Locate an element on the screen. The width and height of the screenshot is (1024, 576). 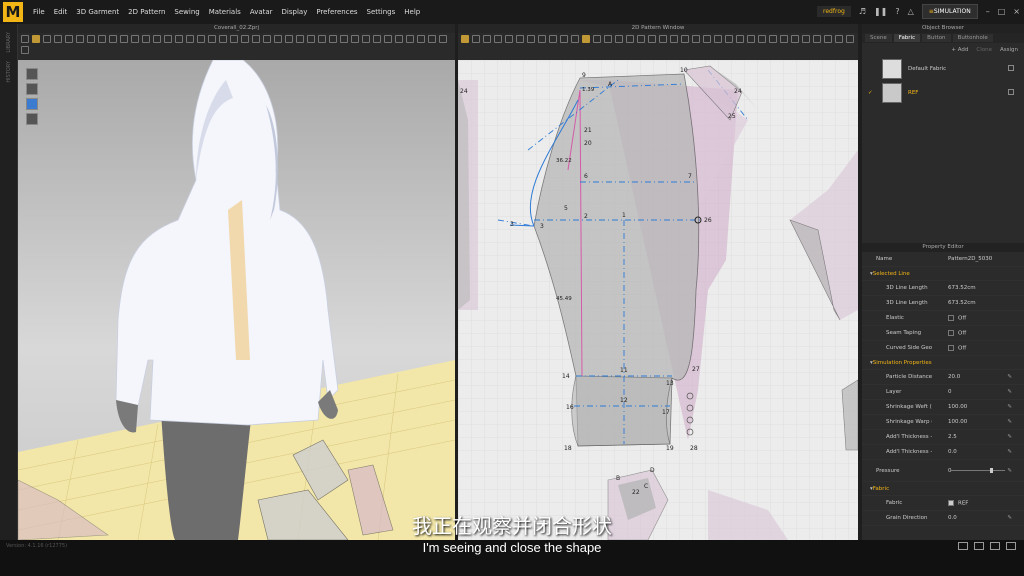
menu-help: Help is located at coordinates (412, 12).